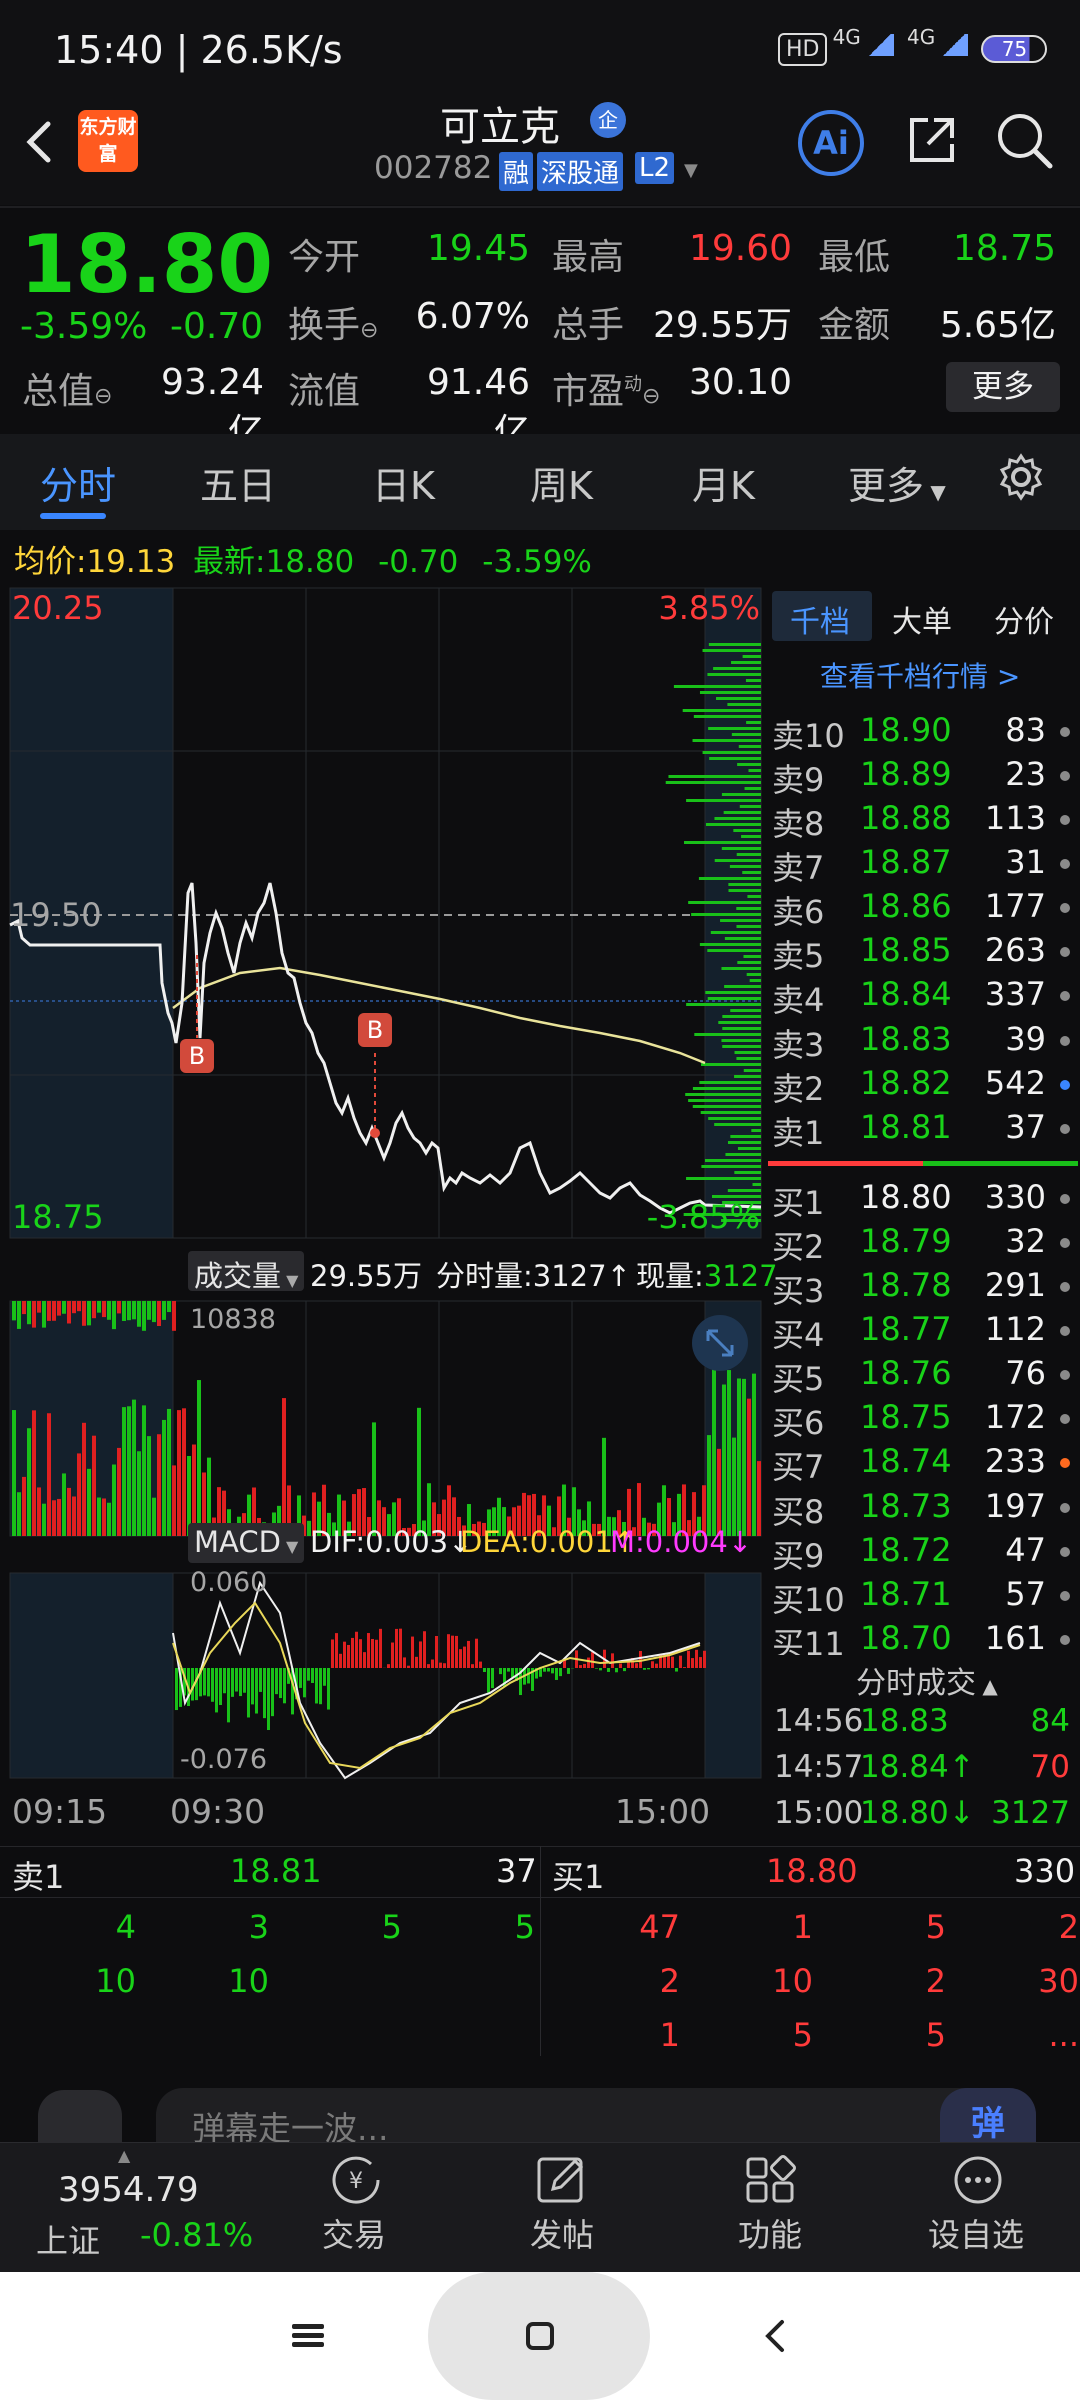 The width and height of the screenshot is (1080, 2400). What do you see at coordinates (659, 1927) in the screenshot?
I see `queue-order: 47` at bounding box center [659, 1927].